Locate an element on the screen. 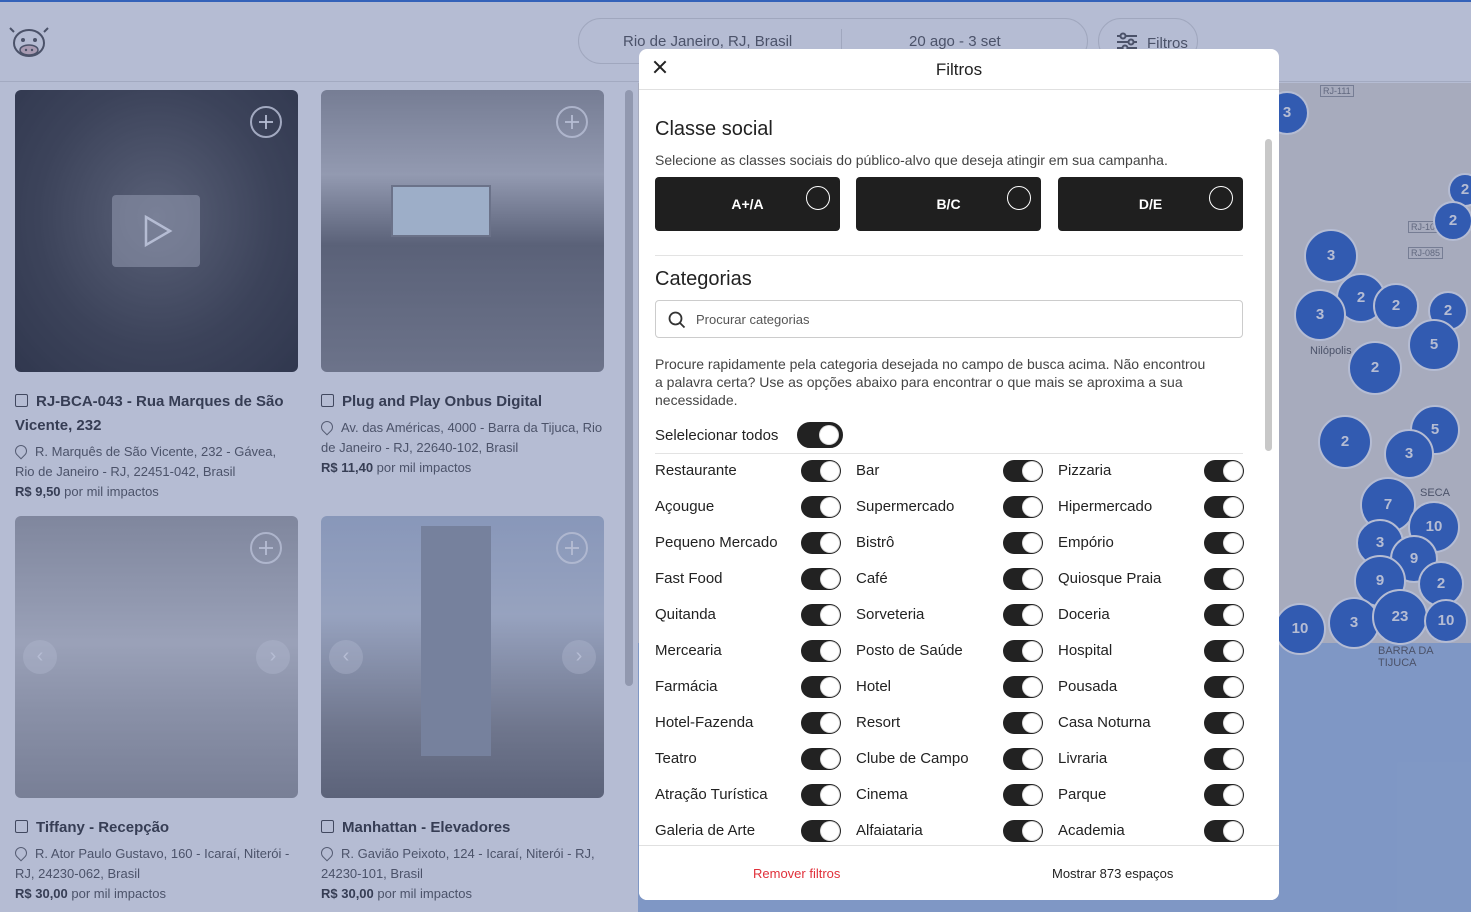  category-label: Bistrô is located at coordinates (875, 542).